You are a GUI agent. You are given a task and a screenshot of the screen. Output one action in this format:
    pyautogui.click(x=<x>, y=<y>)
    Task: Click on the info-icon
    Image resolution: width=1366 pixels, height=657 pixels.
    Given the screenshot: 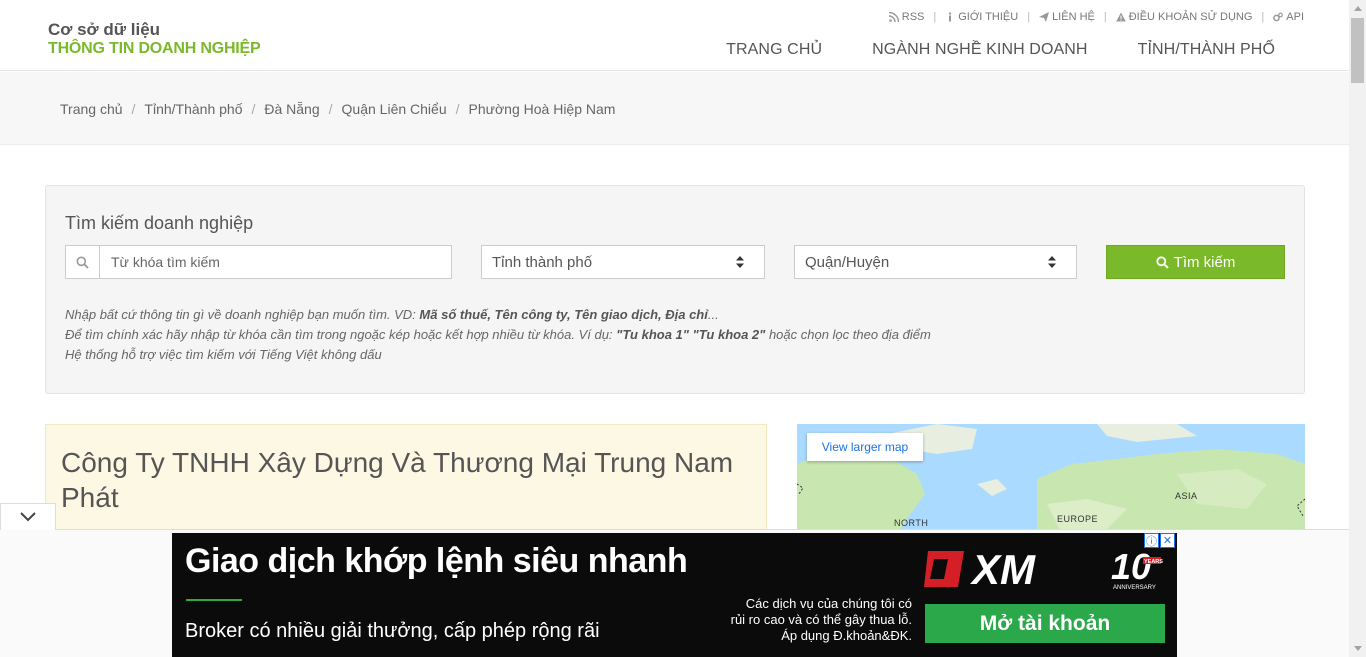 What is the action you would take?
    pyautogui.click(x=950, y=17)
    